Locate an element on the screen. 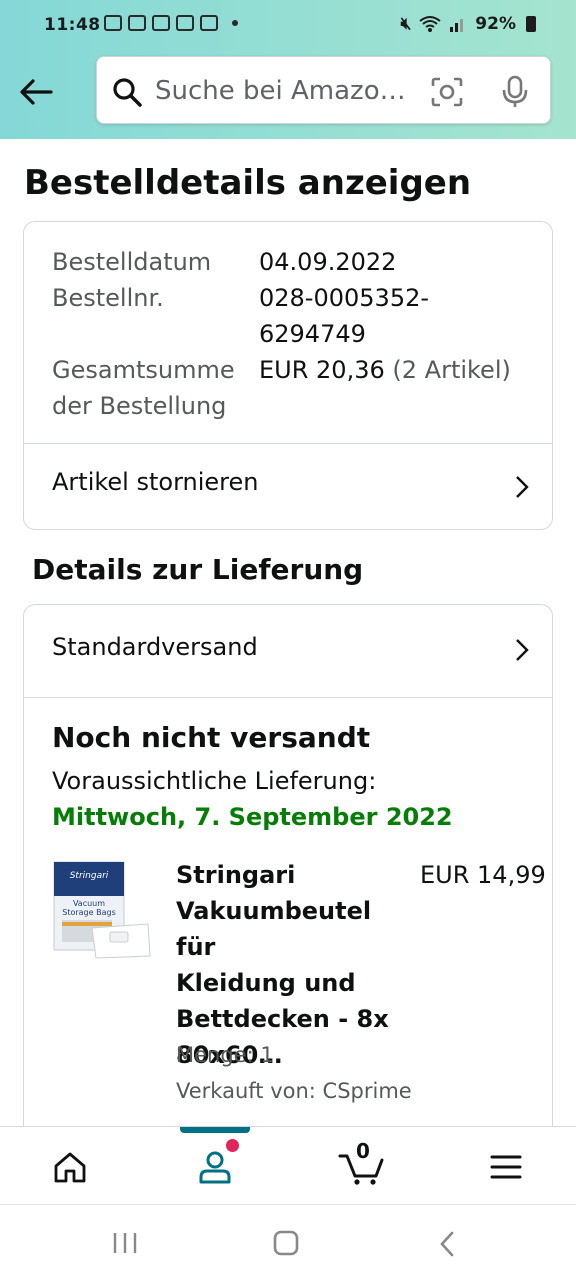 The height and width of the screenshot is (1280, 576). bottom-navigation: 0 is located at coordinates (288, 1165).